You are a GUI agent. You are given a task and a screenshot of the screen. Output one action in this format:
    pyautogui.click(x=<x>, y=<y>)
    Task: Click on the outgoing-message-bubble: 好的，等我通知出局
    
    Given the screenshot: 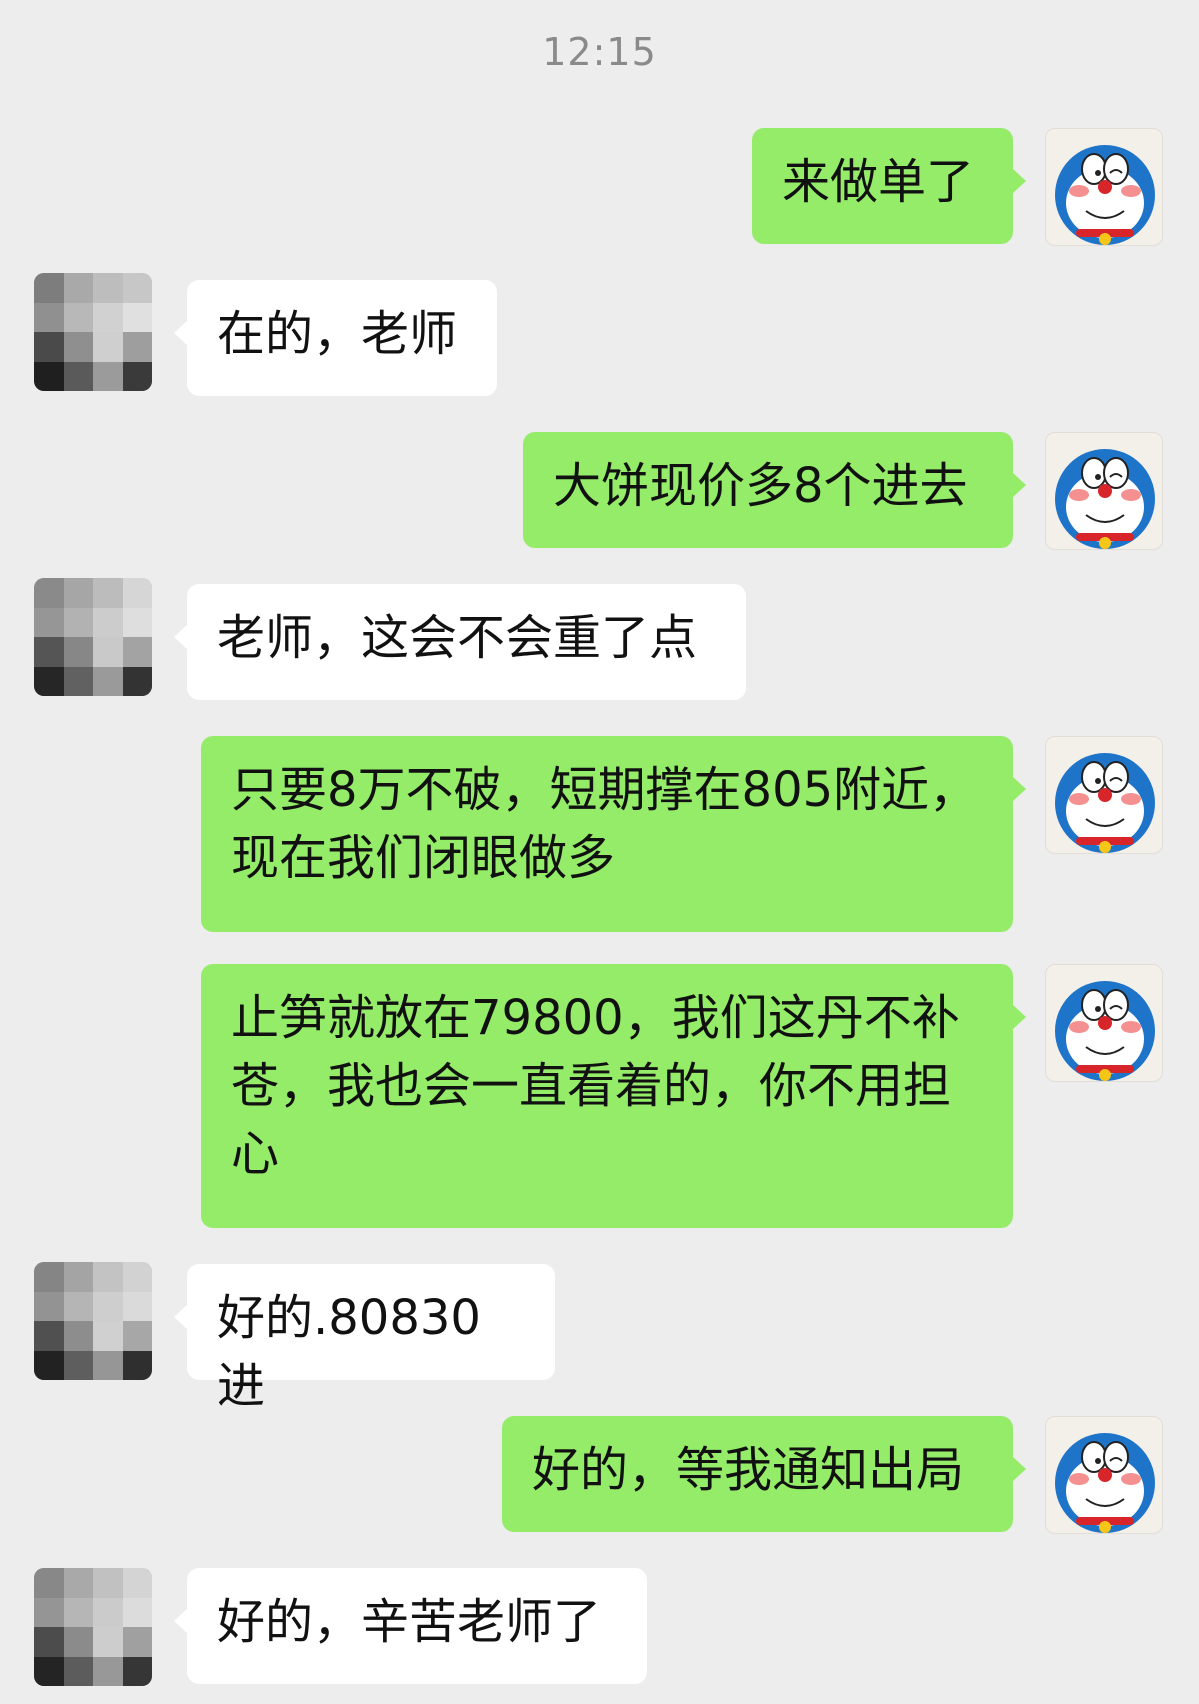 What is the action you would take?
    pyautogui.click(x=764, y=1474)
    